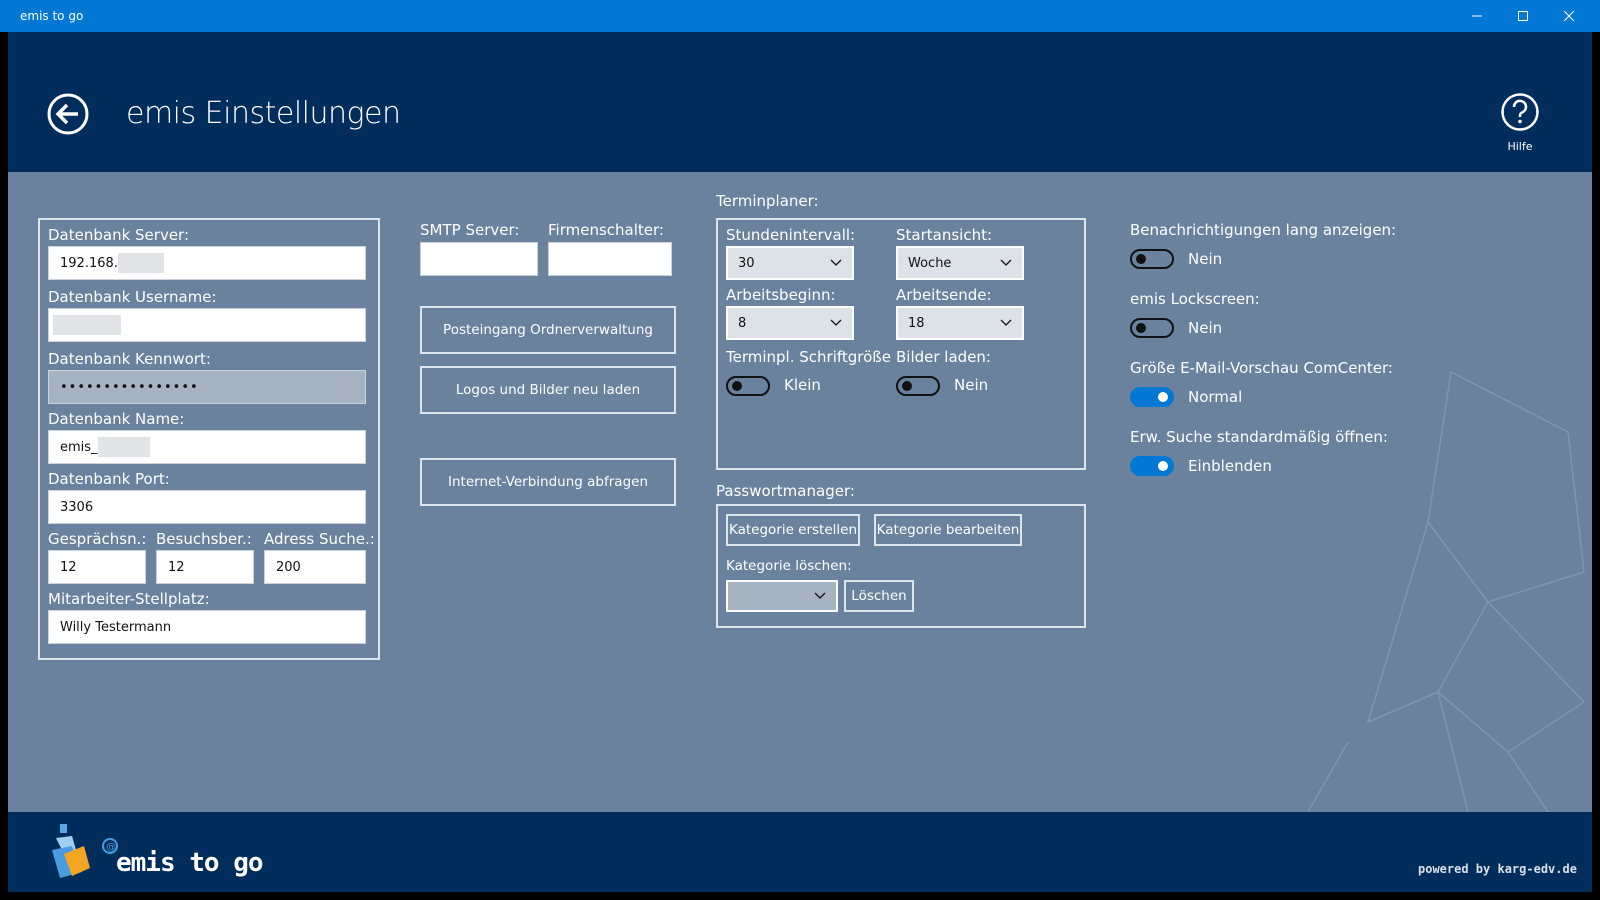  I want to click on gespraechsn-label: Gesprächsn.:, so click(97, 539).